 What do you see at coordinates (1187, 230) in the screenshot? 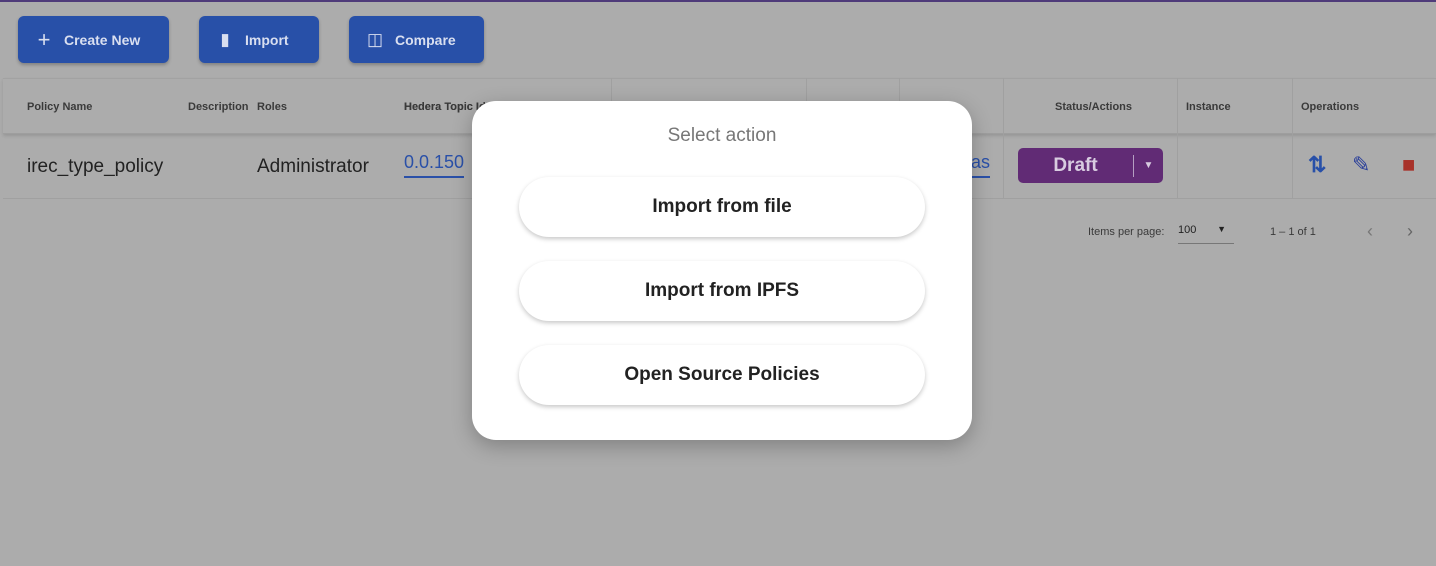
I see `items-per-page-value: 100` at bounding box center [1187, 230].